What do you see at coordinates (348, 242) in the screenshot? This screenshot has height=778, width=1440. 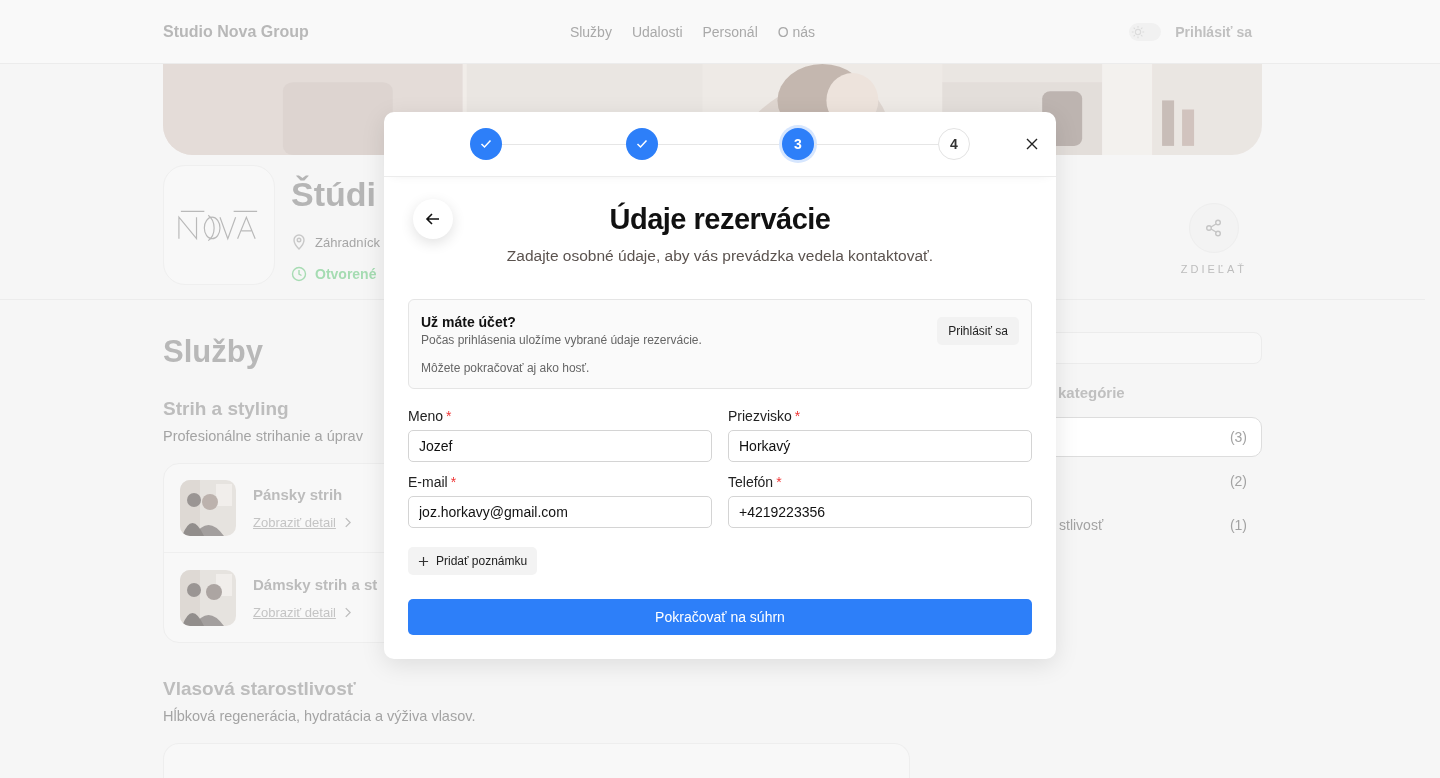 I see `address-text: Záhradníck` at bounding box center [348, 242].